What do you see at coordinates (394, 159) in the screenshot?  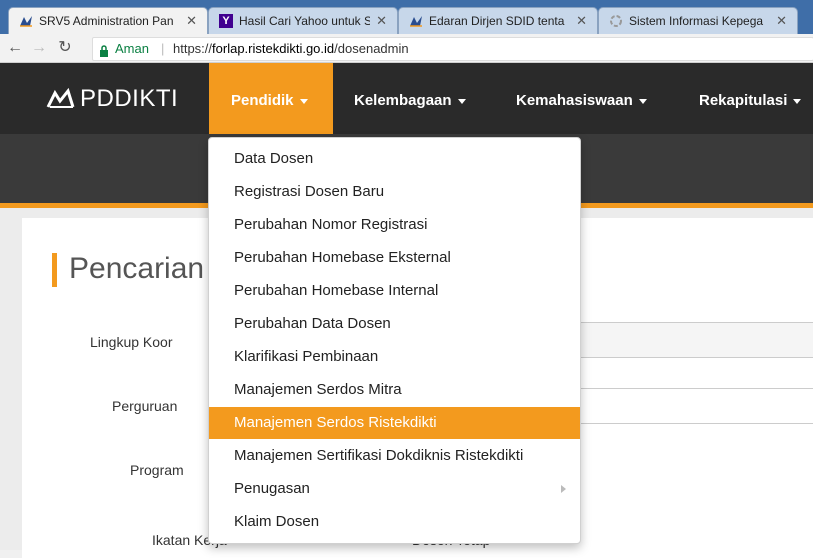 I see `menu-item-data-dosen: Data Dosen` at bounding box center [394, 159].